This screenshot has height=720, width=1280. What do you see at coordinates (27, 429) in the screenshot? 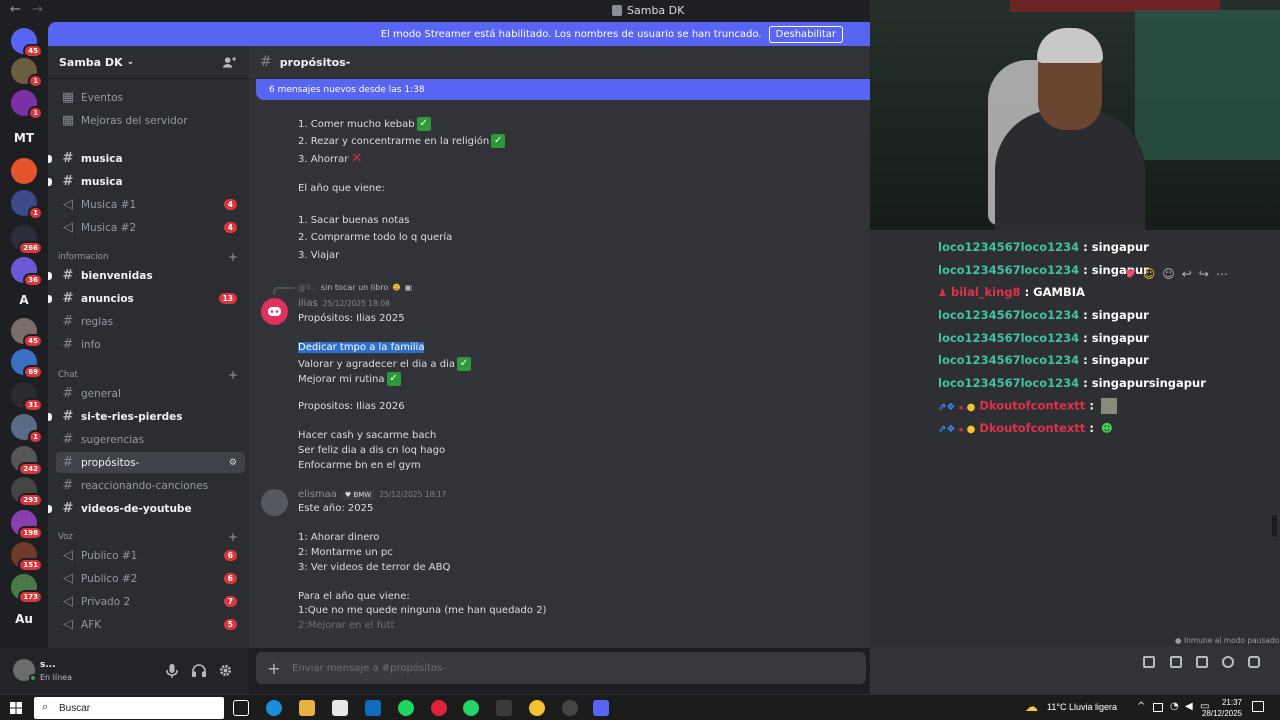
I see `server-icon-12: 1` at bounding box center [27, 429].